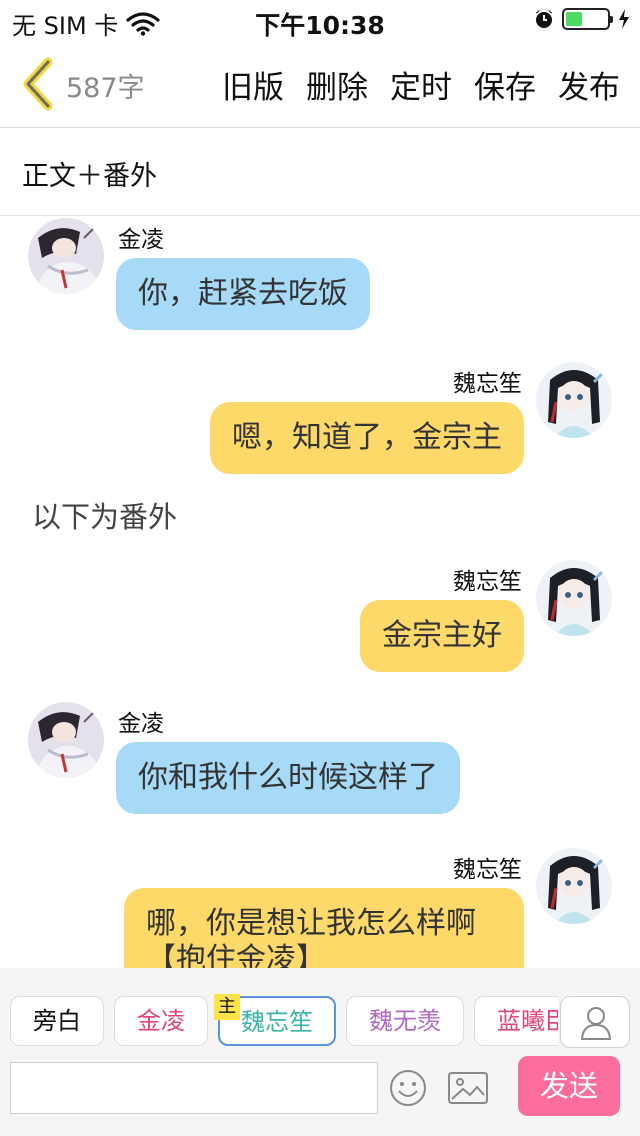 The height and width of the screenshot is (1136, 640). Describe the element at coordinates (516, 1021) in the screenshot. I see `chip-character: 蓝曦臣` at that location.